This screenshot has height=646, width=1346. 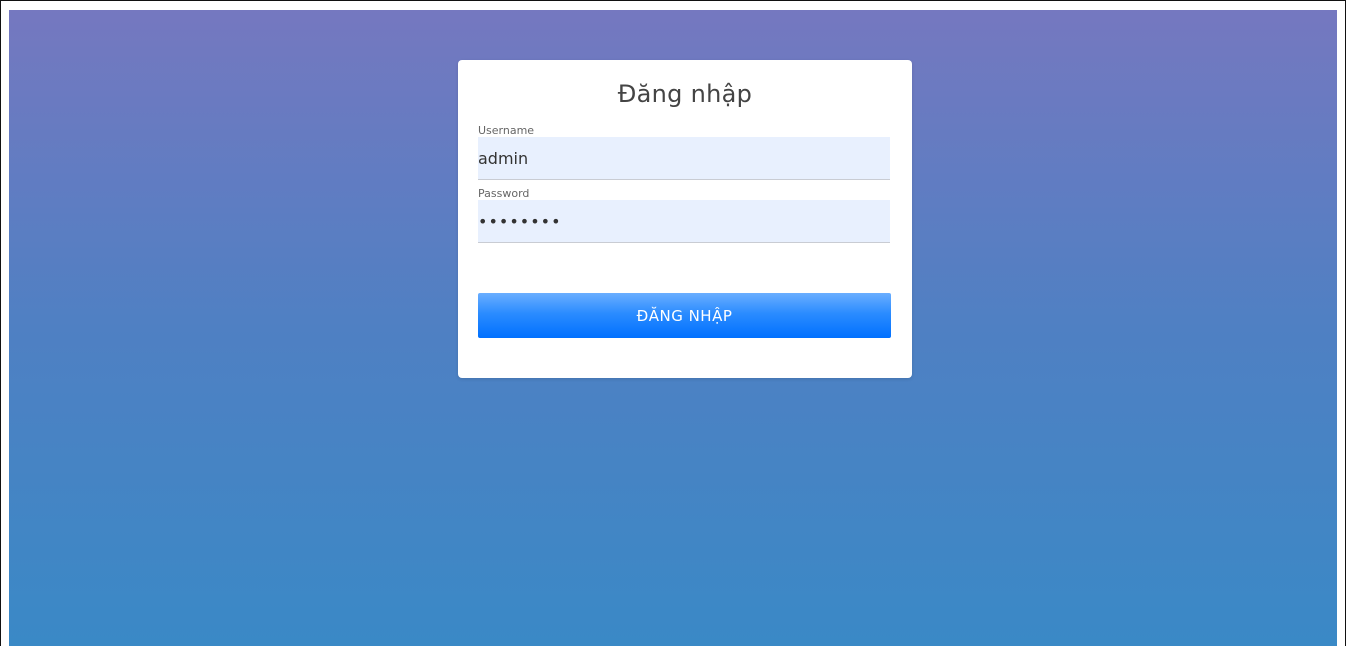 I want to click on password-input, so click(x=684, y=221).